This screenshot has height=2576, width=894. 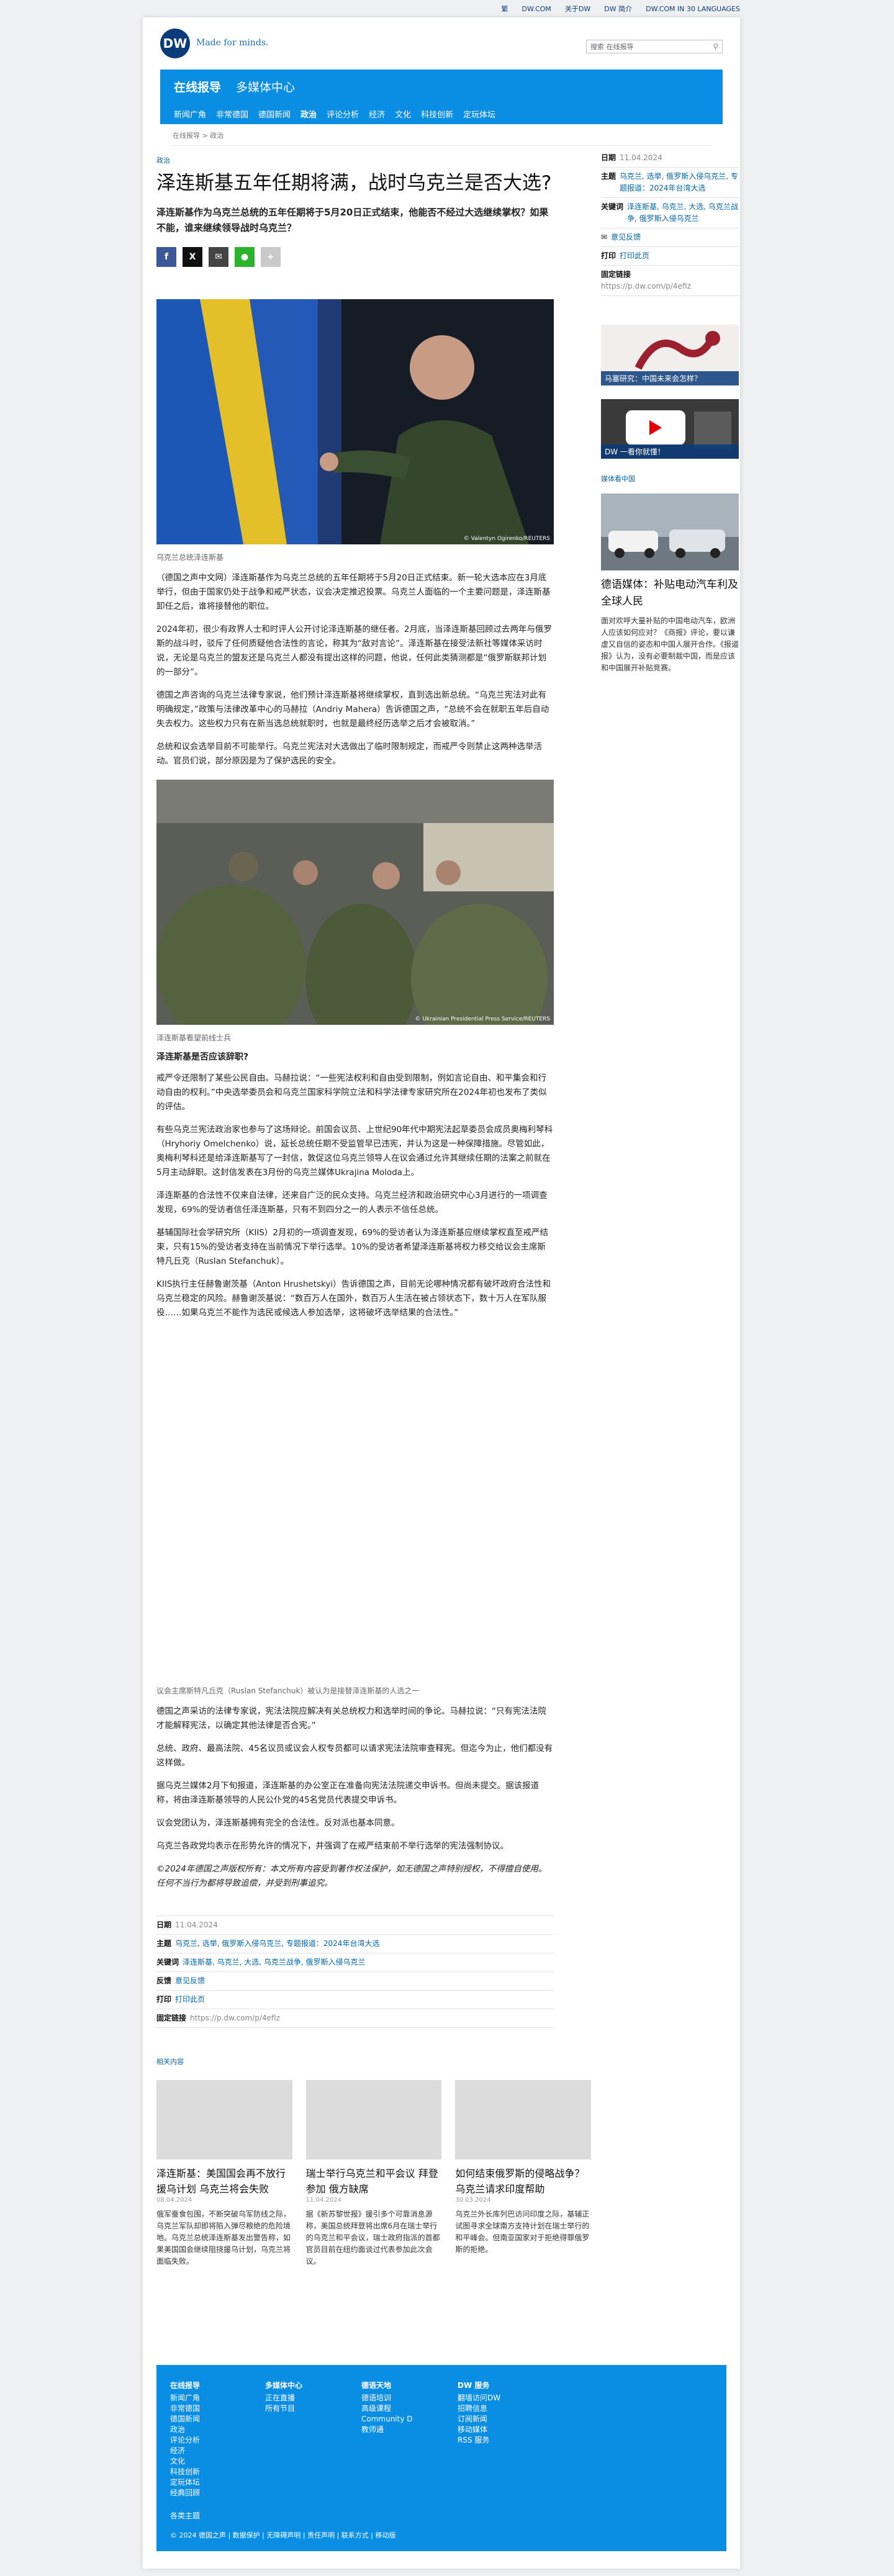 What do you see at coordinates (506, 539) in the screenshot?
I see `hero-image-credit: © Valentyn Ogirenko/REUTERS` at bounding box center [506, 539].